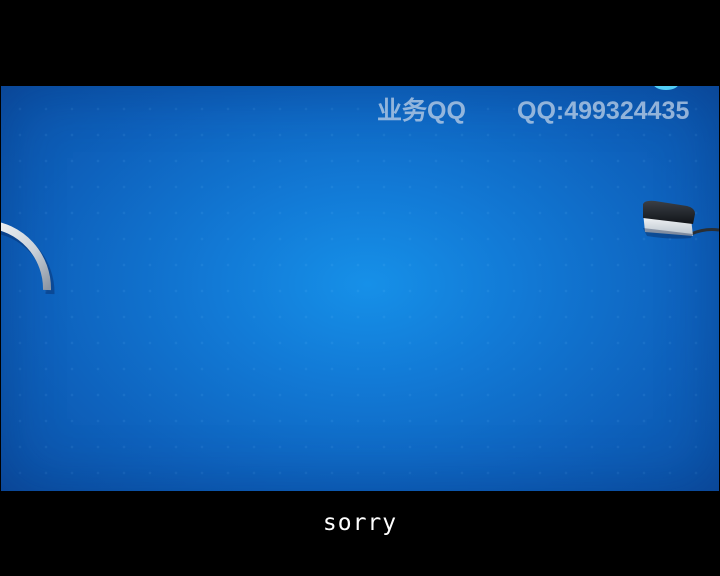 This screenshot has height=576, width=720. I want to click on letterbox-top, so click(360, 43).